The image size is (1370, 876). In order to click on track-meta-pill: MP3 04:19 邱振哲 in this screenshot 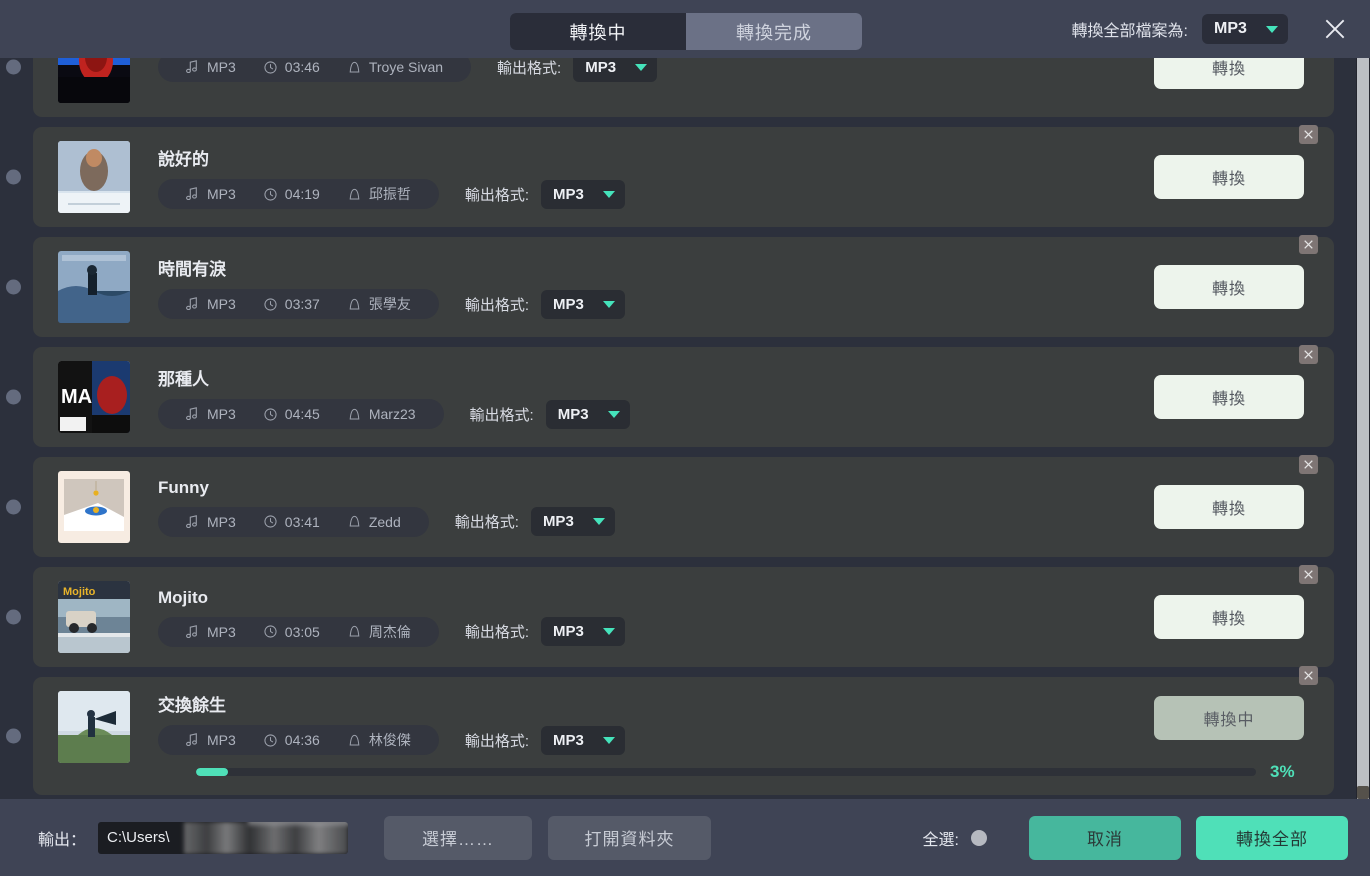, I will do `click(298, 194)`.